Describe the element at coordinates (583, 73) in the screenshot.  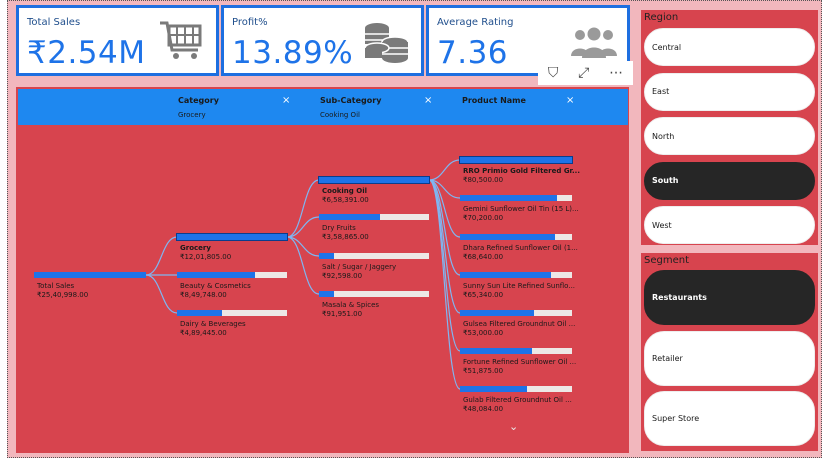
I see `focus-mode-icon: ⤢` at that location.